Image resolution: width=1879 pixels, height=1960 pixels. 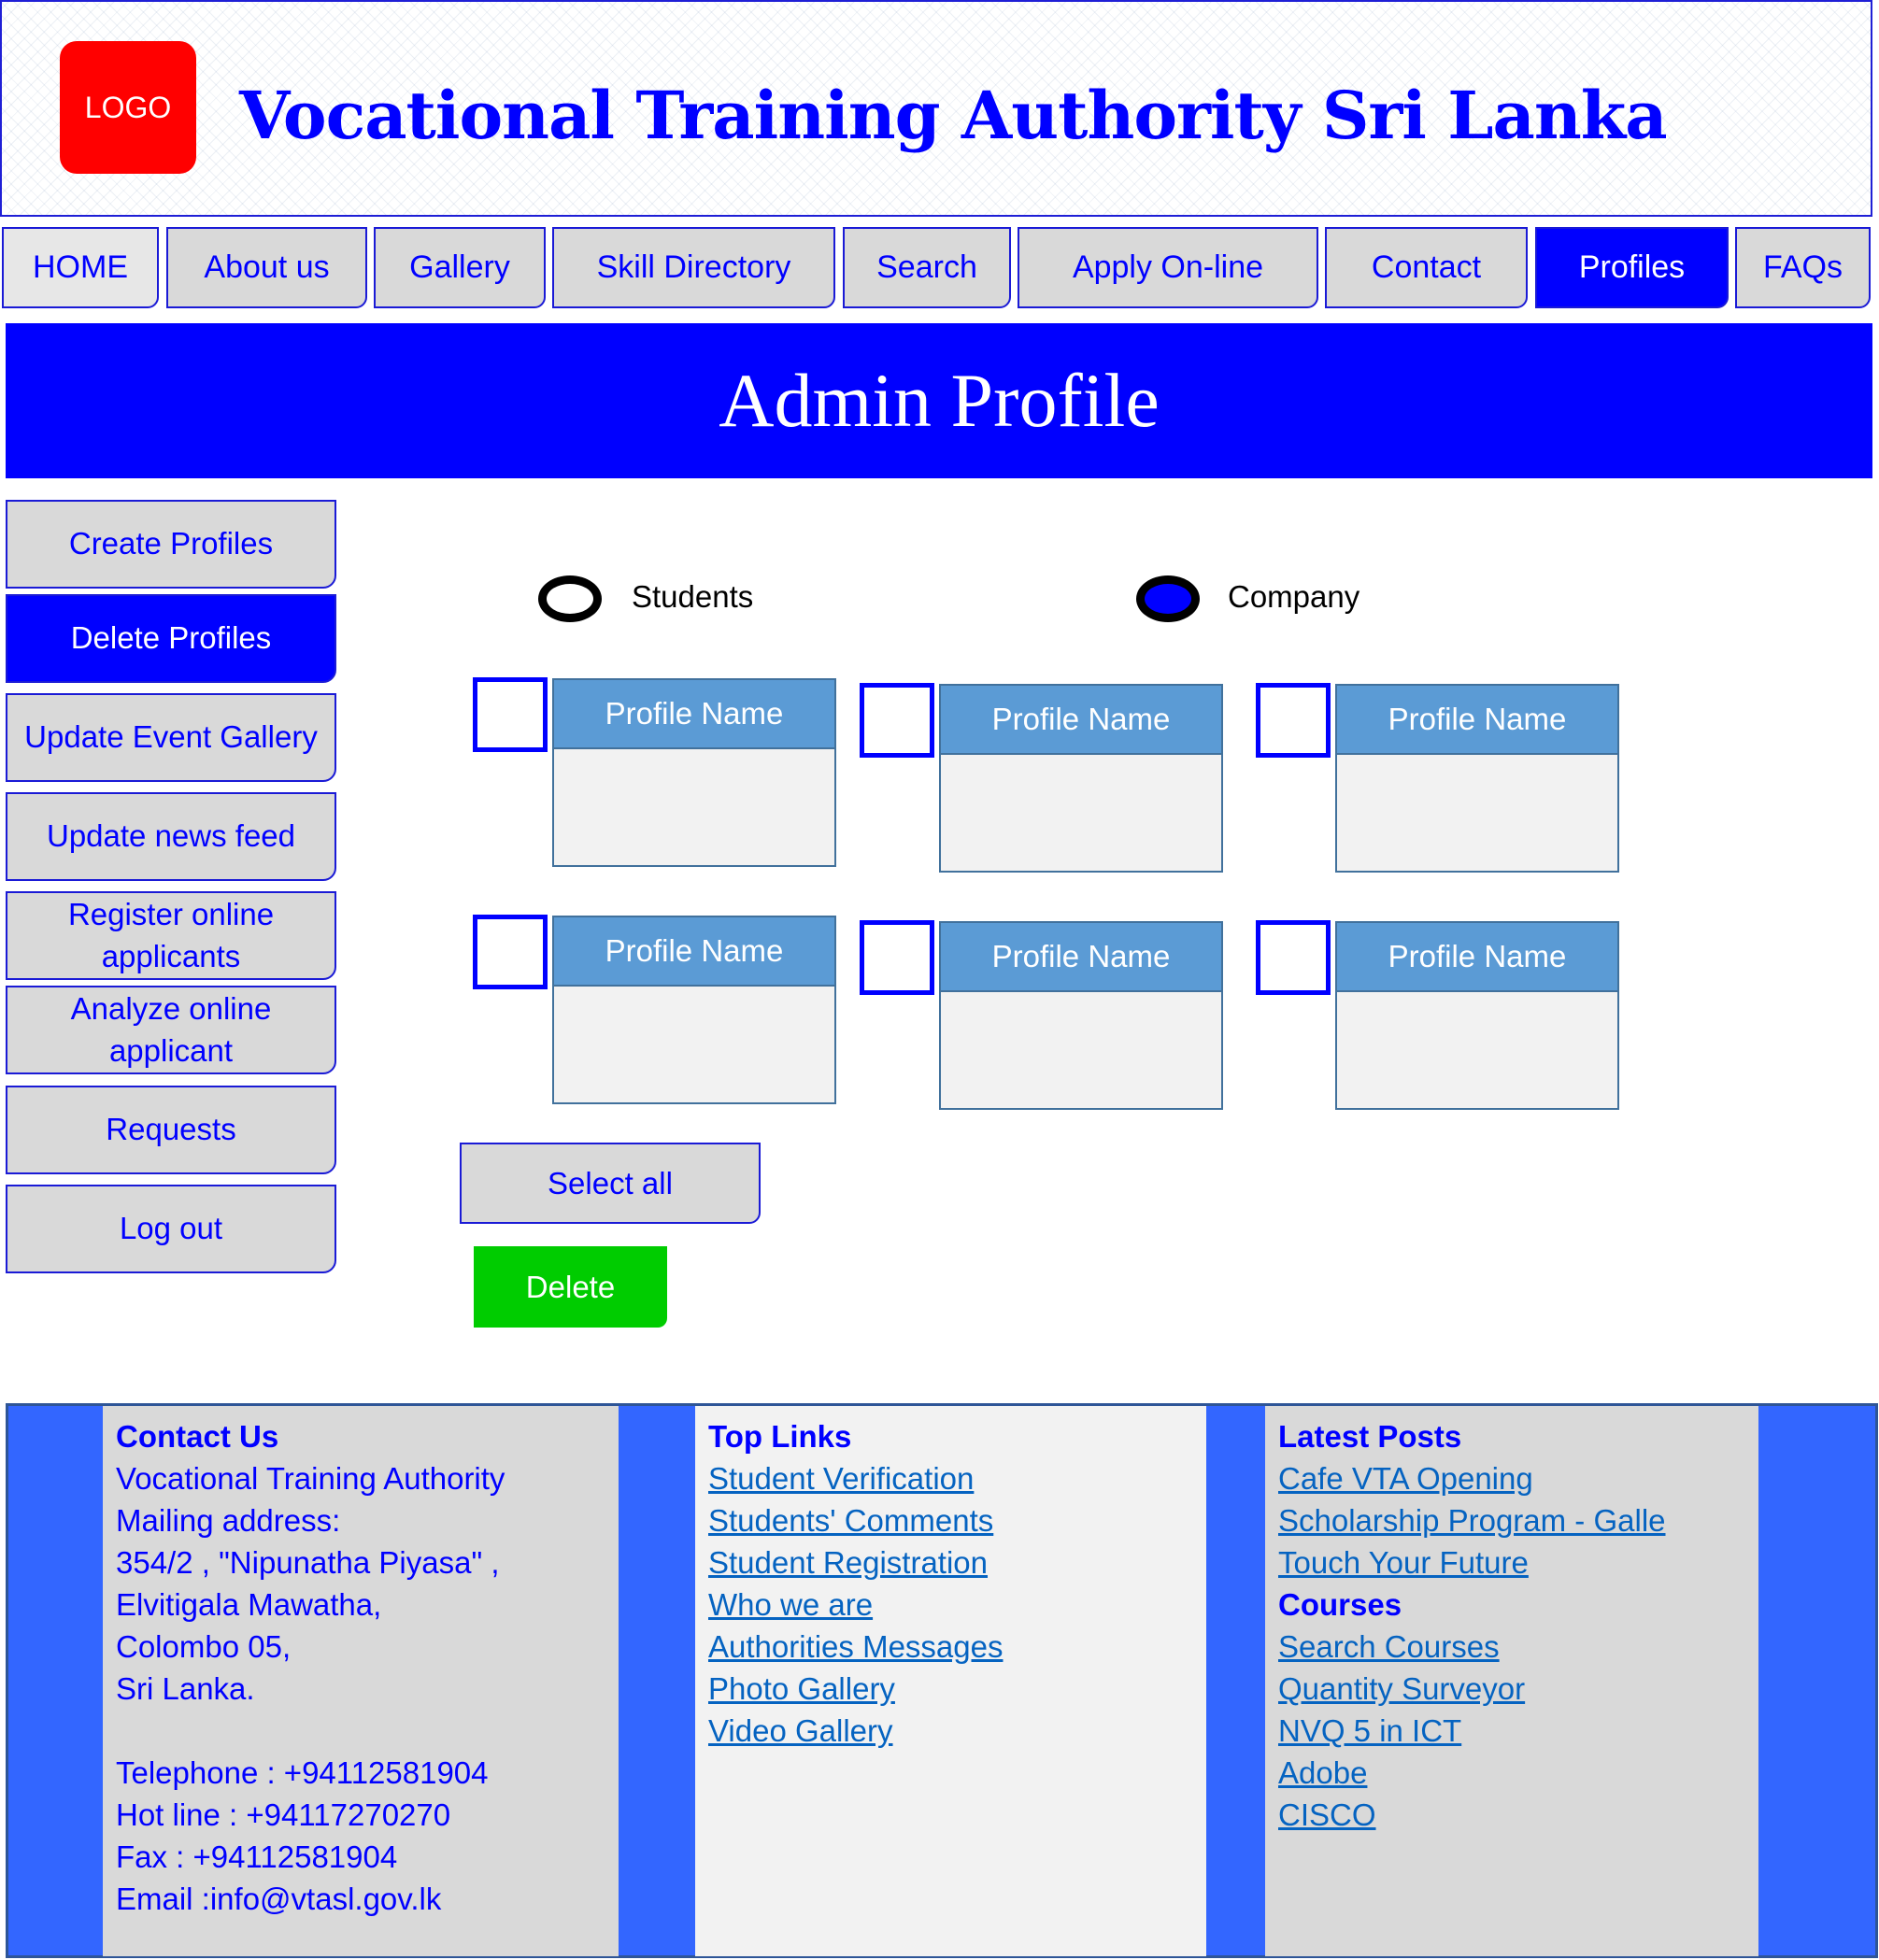 What do you see at coordinates (266, 267) in the screenshot?
I see `nav-tab-about-us: About us` at bounding box center [266, 267].